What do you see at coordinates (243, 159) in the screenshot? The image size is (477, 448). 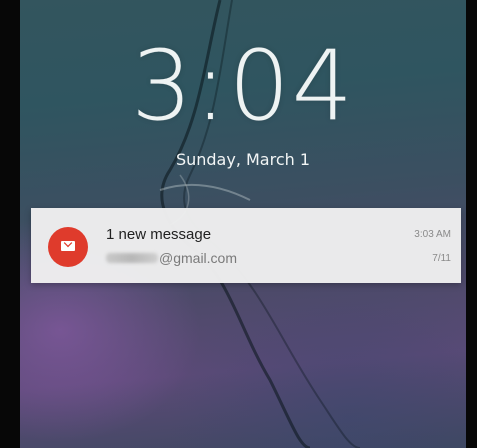 I see `lock-date: Sunday, March 1` at bounding box center [243, 159].